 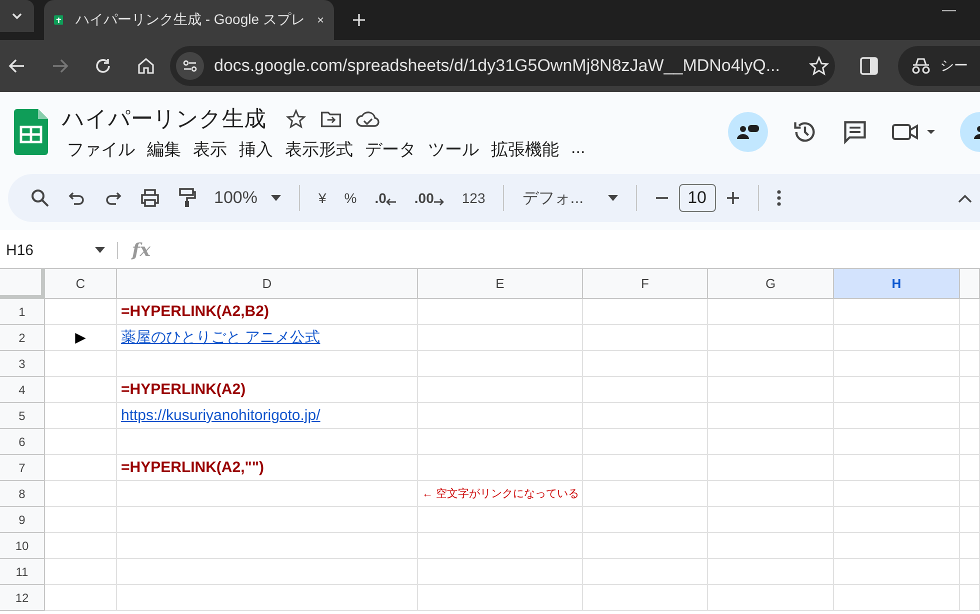 I want to click on row-header: 8, so click(x=22, y=494).